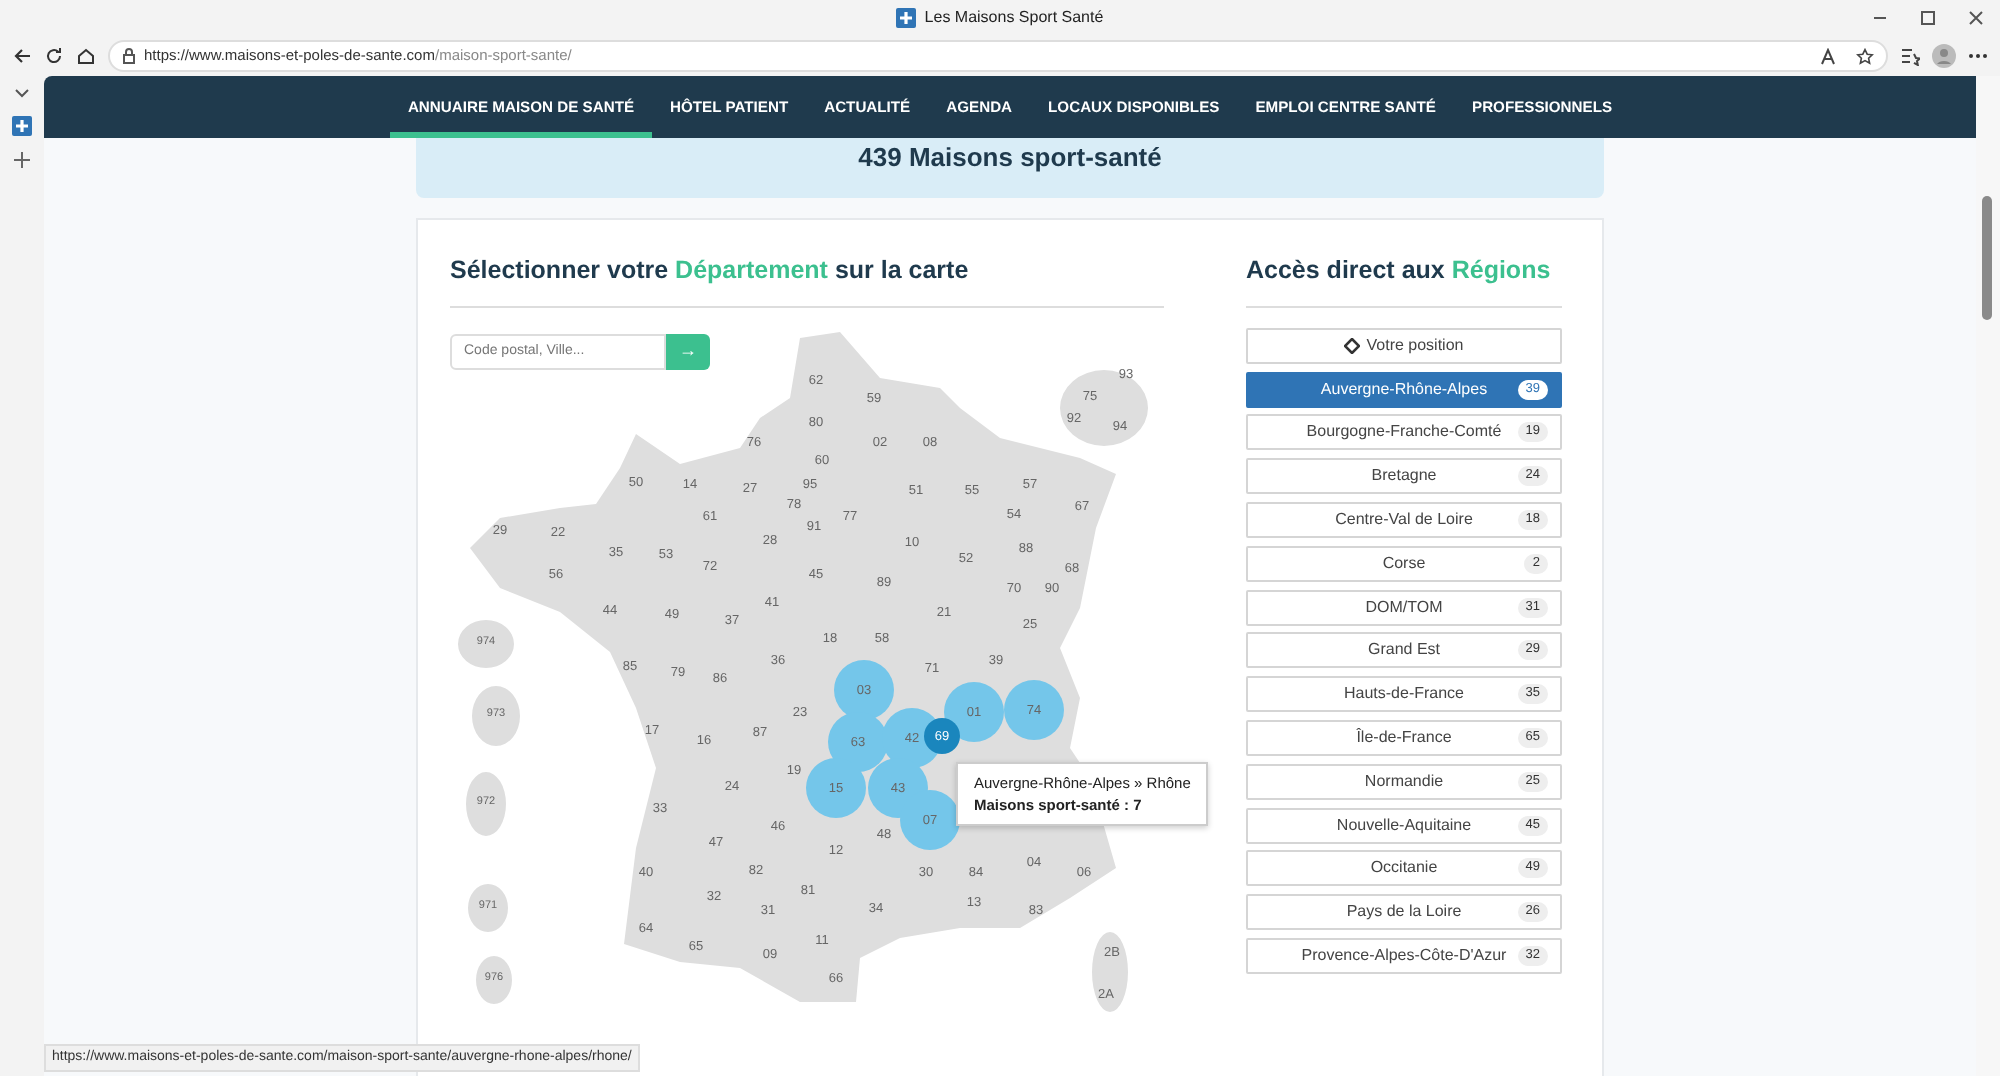 The height and width of the screenshot is (1076, 2000). I want to click on crosshair-icon, so click(1352, 345).